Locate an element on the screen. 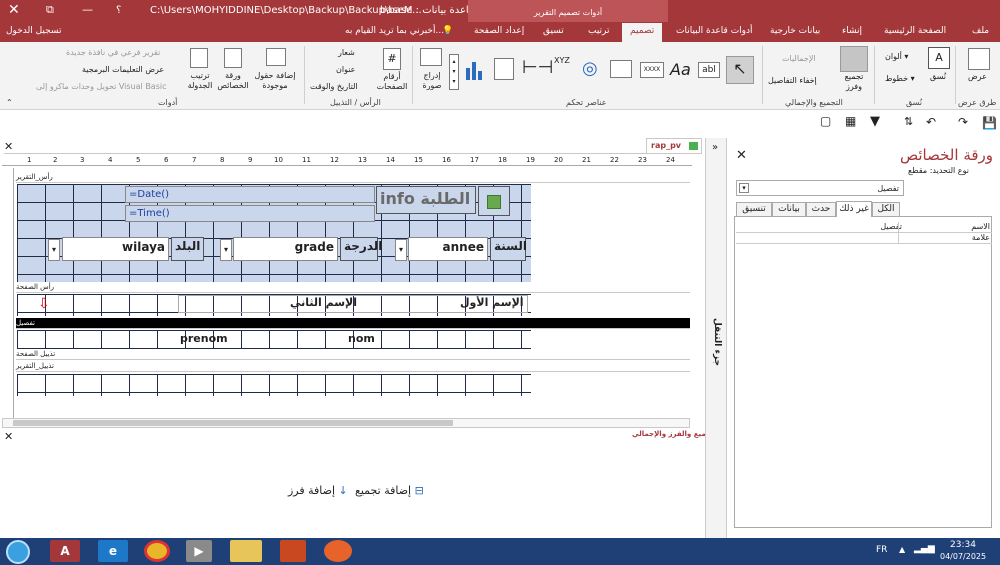 Image resolution: width=1000 pixels, height=565 pixels. tab-format: تسيق is located at coordinates (553, 31).